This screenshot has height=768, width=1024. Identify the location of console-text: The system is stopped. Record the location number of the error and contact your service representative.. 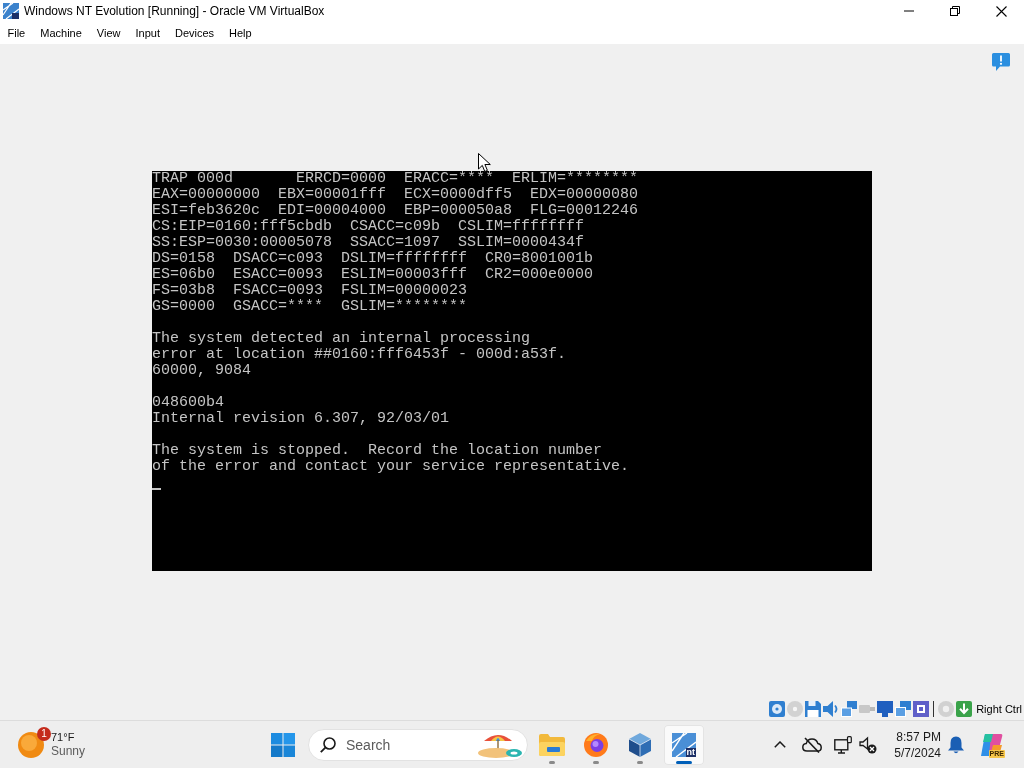
(391, 459).